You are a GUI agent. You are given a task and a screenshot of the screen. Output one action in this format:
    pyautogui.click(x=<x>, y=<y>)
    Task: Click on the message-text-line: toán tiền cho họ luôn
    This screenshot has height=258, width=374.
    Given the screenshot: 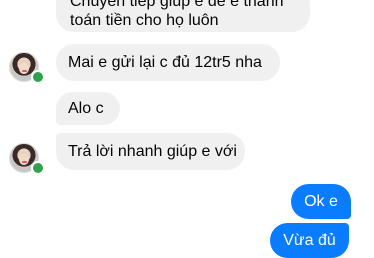 What is the action you would take?
    pyautogui.click(x=144, y=20)
    